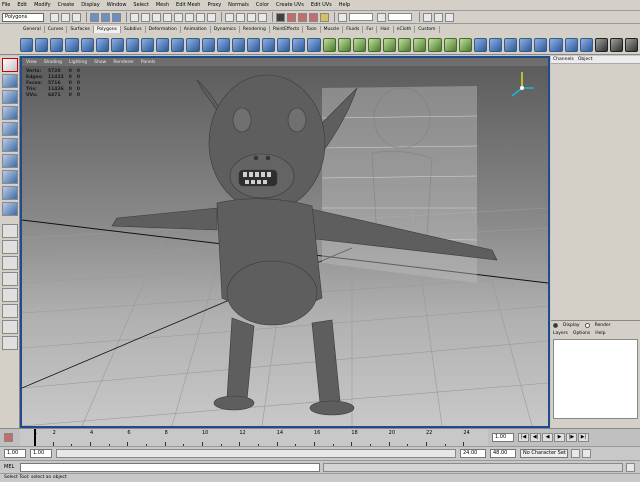 The width and height of the screenshot is (640, 482). Describe the element at coordinates (262, 17) in the screenshot. I see `snap-plane-icon` at that location.